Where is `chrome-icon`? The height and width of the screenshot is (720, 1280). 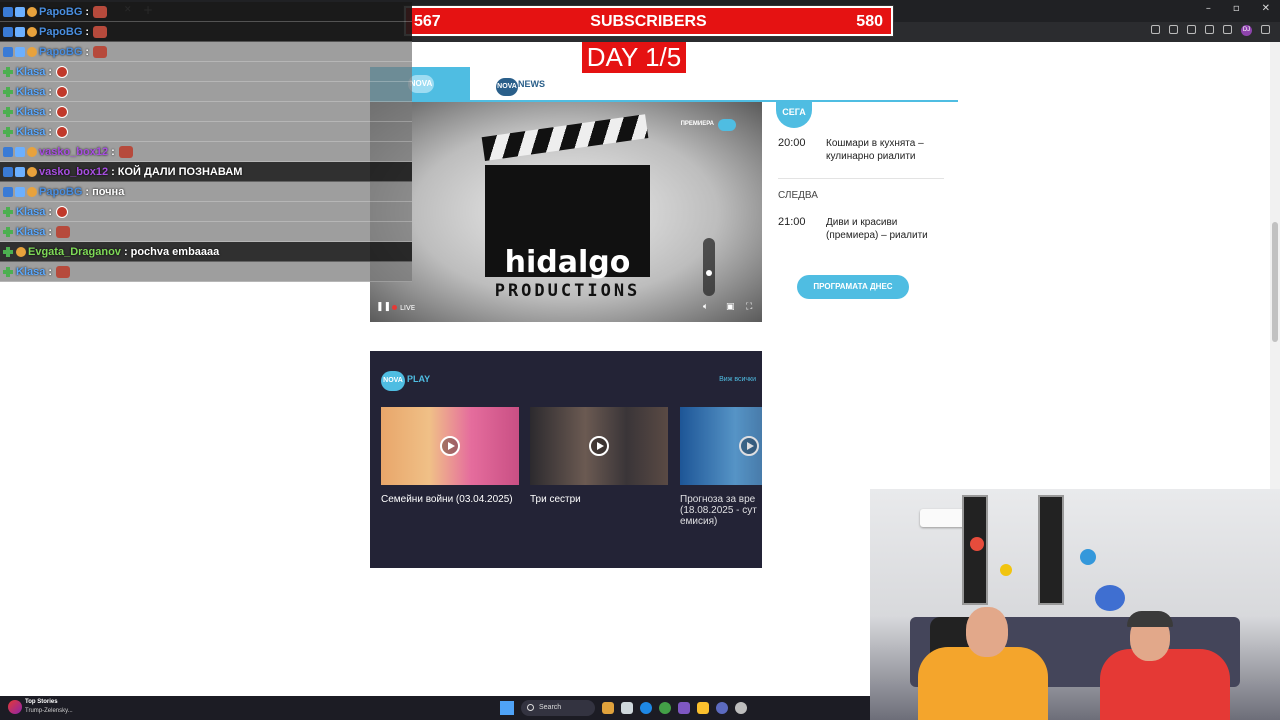 chrome-icon is located at coordinates (665, 708).